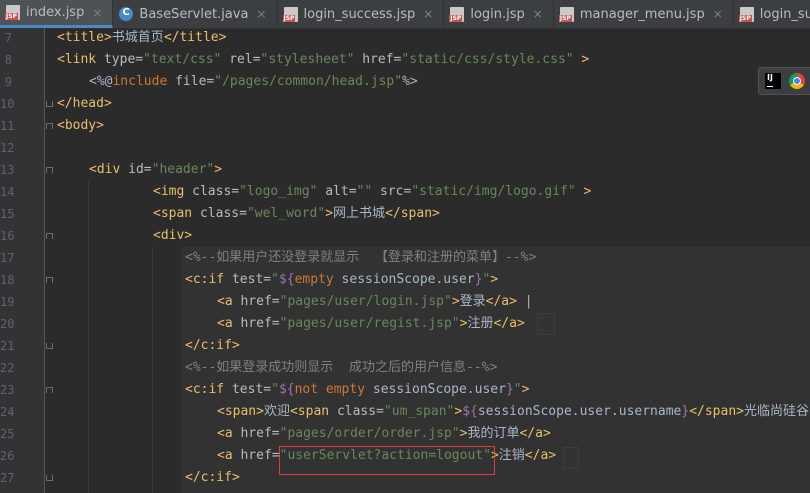  I want to click on code-line-10: </head>, so click(84, 104).